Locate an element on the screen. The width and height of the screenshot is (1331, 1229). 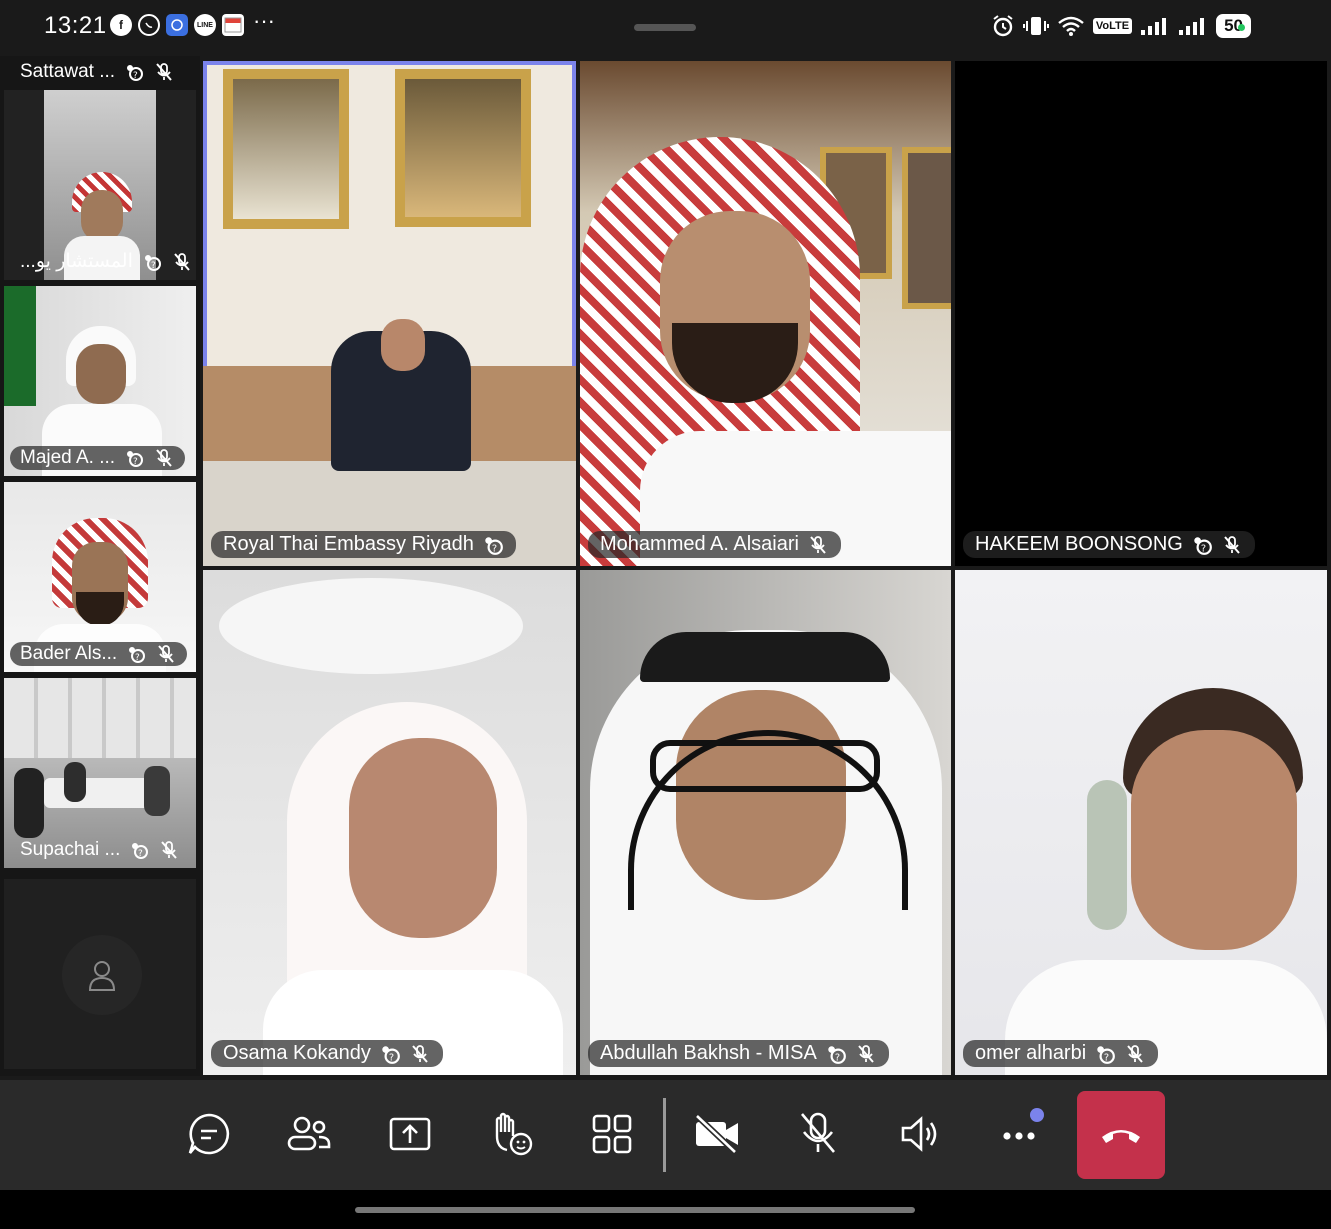
participant-tile-video-off: HAKEEM BOONSONG ? is located at coordinates (1141, 313).